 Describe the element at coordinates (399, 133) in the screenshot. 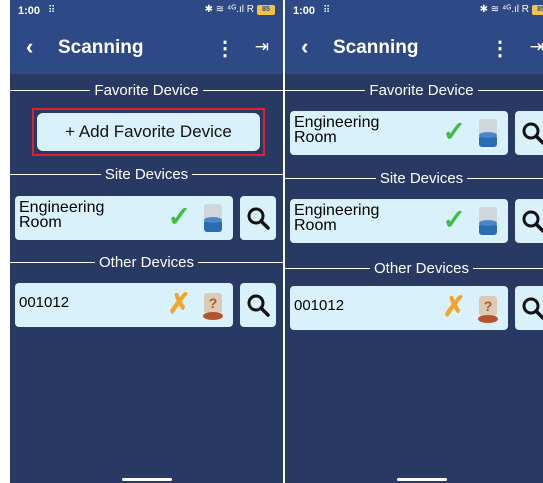

I see `favorite-device-card: Engineering Room ✓` at that location.